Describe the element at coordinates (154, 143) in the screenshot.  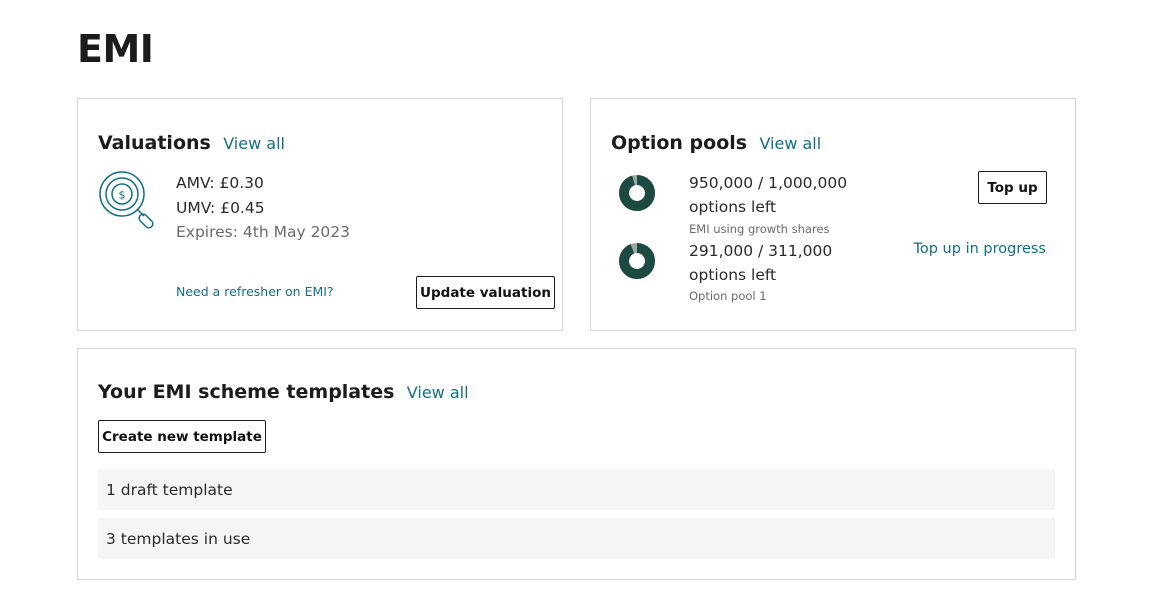
I see `valuations-title: Valuations` at that location.